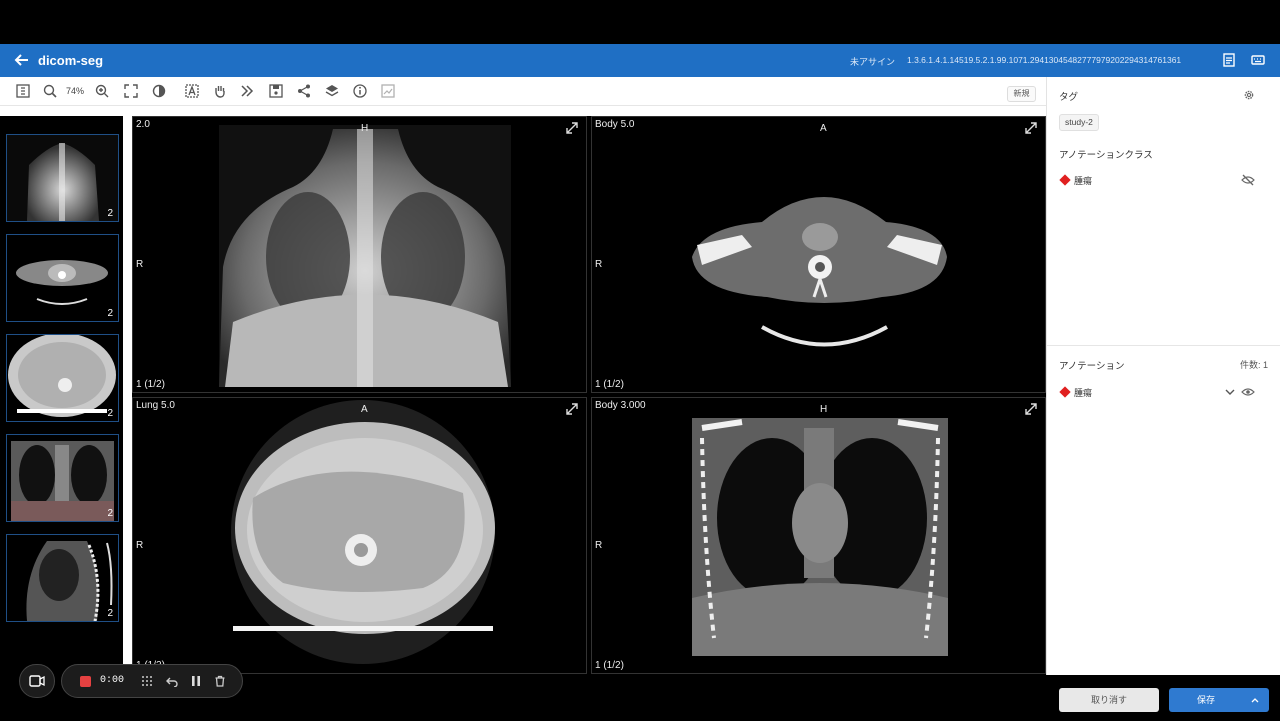 This screenshot has width=1280, height=721. I want to click on grid-dots-icon, so click(147, 683).